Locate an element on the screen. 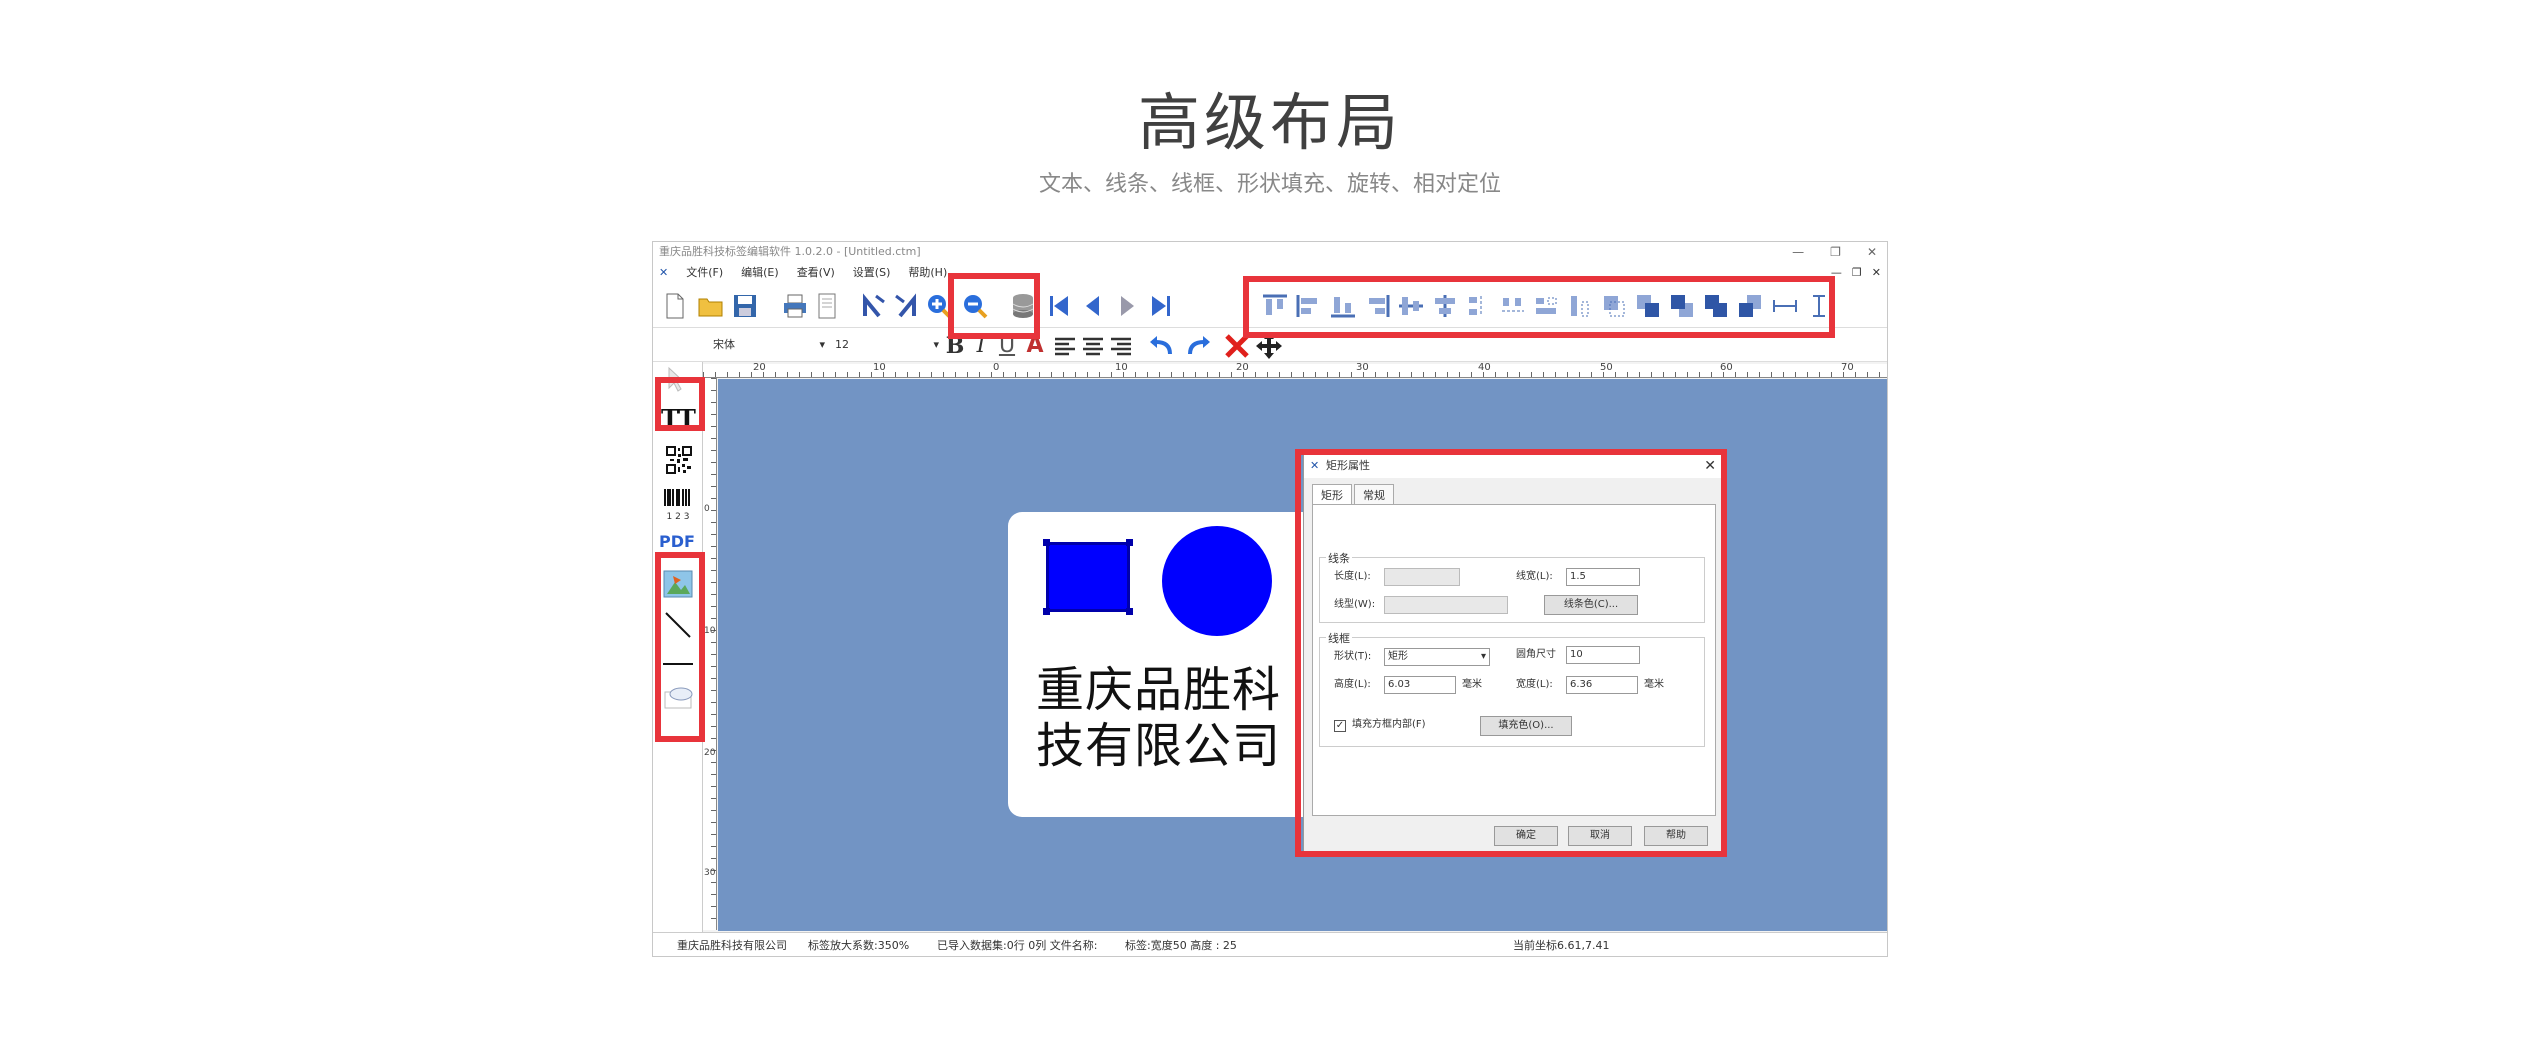  align-center-icon is located at coordinates (1445, 306).